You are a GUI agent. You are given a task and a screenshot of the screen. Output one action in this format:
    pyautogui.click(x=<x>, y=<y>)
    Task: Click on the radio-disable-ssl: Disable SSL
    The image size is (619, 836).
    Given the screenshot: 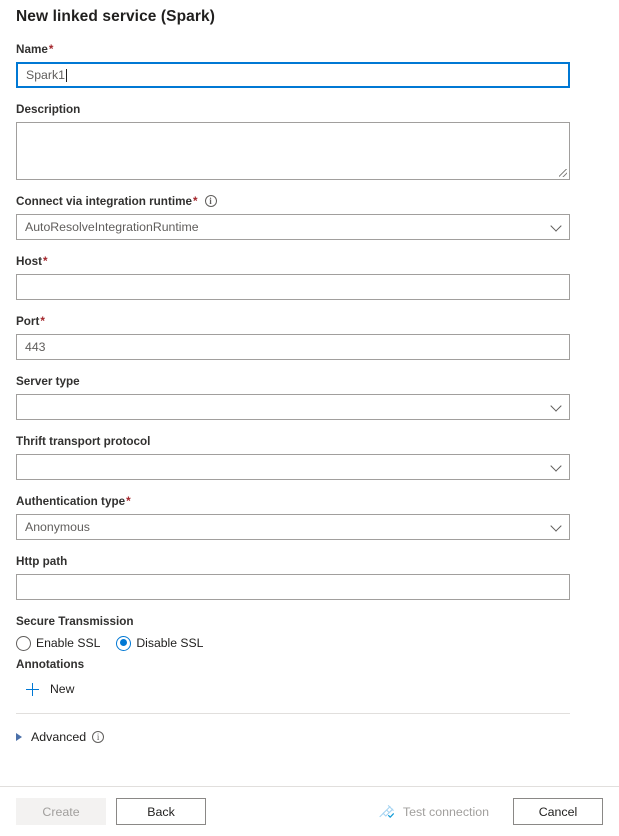 What is the action you would take?
    pyautogui.click(x=159, y=643)
    